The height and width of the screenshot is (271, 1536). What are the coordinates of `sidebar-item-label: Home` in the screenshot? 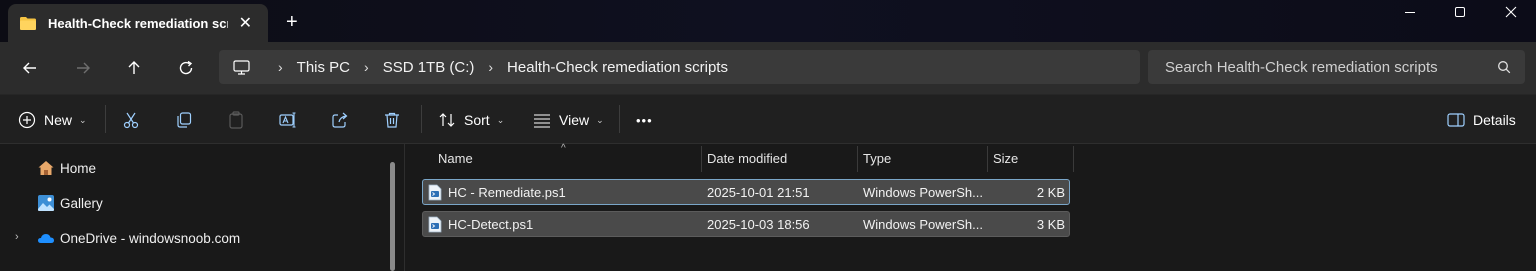 It's located at (78, 168).